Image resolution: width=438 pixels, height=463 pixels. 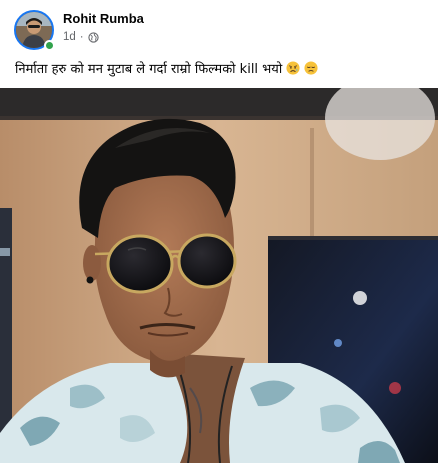 I want to click on author-name: Rohit Rumba, so click(x=103, y=18).